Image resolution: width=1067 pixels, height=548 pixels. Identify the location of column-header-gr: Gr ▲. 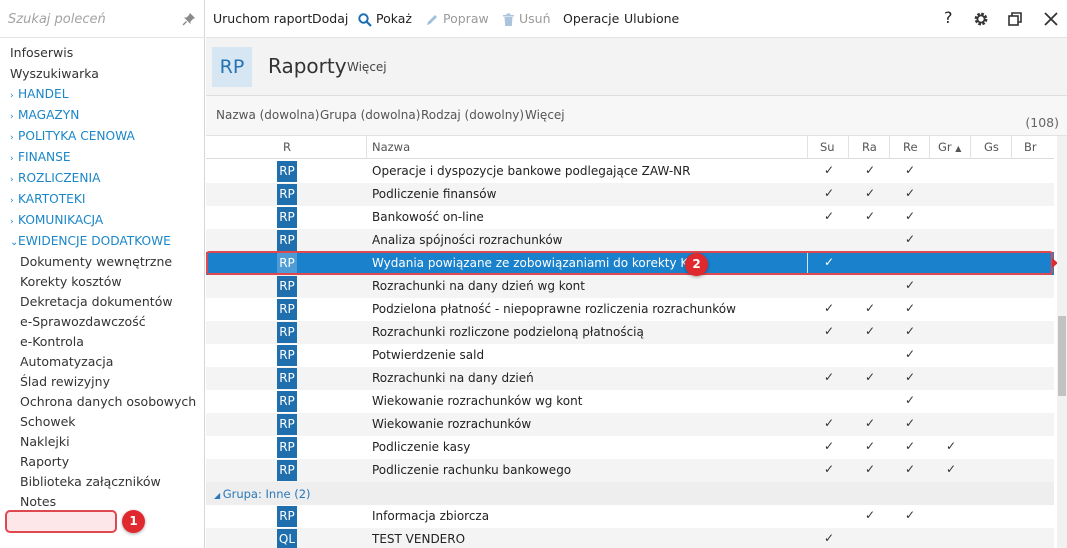
(949, 147).